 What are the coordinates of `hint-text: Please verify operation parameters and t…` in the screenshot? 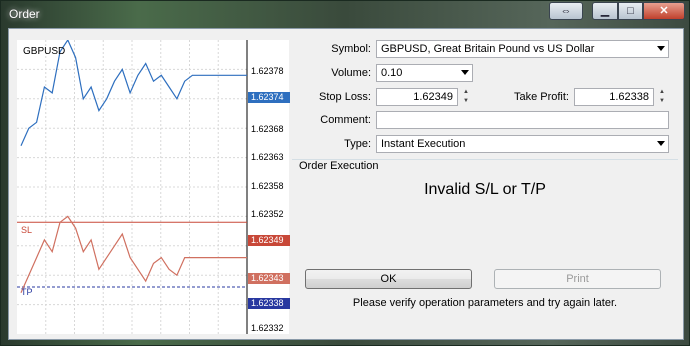 It's located at (485, 303).